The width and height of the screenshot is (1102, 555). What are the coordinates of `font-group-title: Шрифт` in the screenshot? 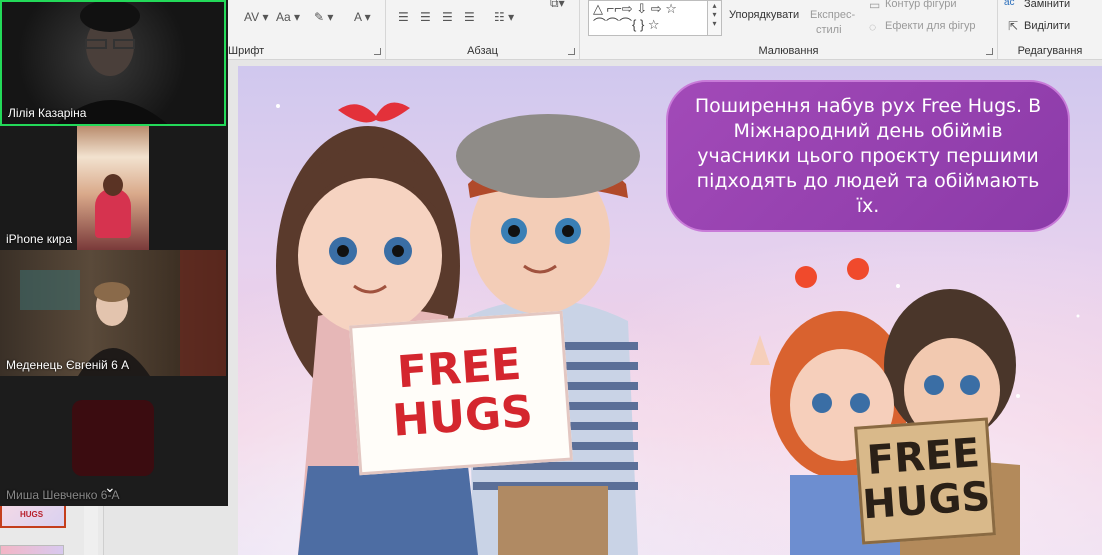 It's located at (246, 51).